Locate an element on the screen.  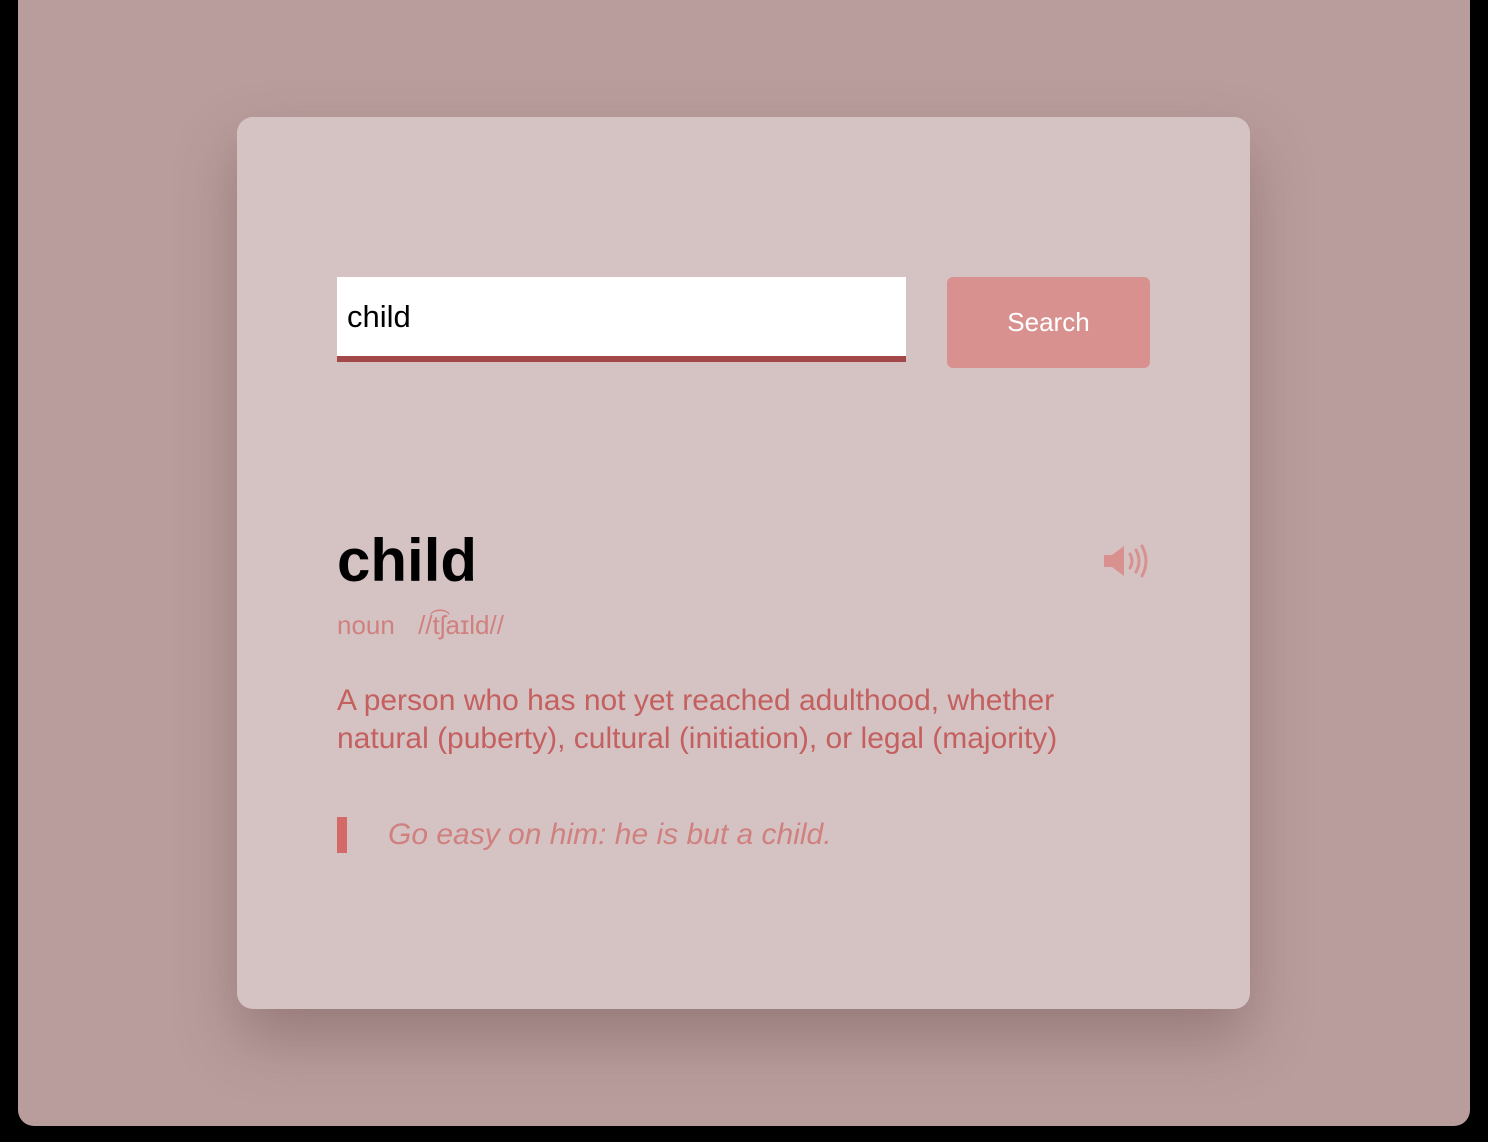
part-of-speech: noun is located at coordinates (366, 625).